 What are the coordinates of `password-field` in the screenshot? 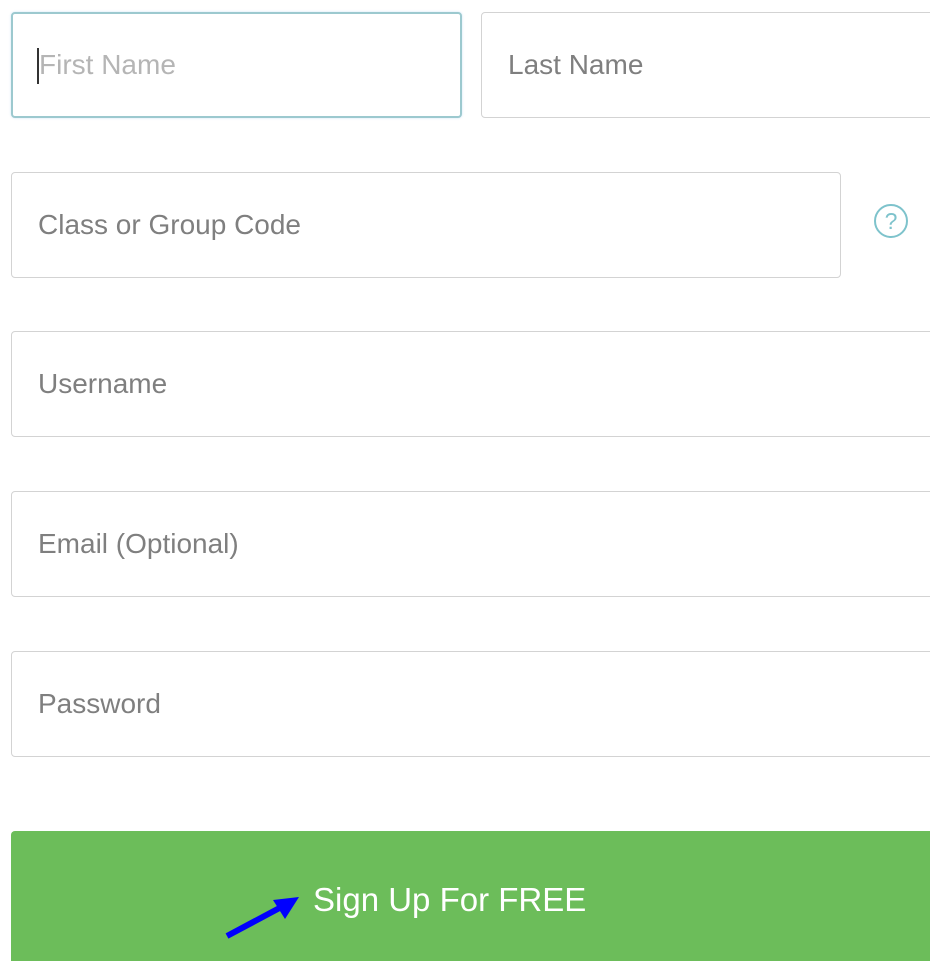 It's located at (470, 704).